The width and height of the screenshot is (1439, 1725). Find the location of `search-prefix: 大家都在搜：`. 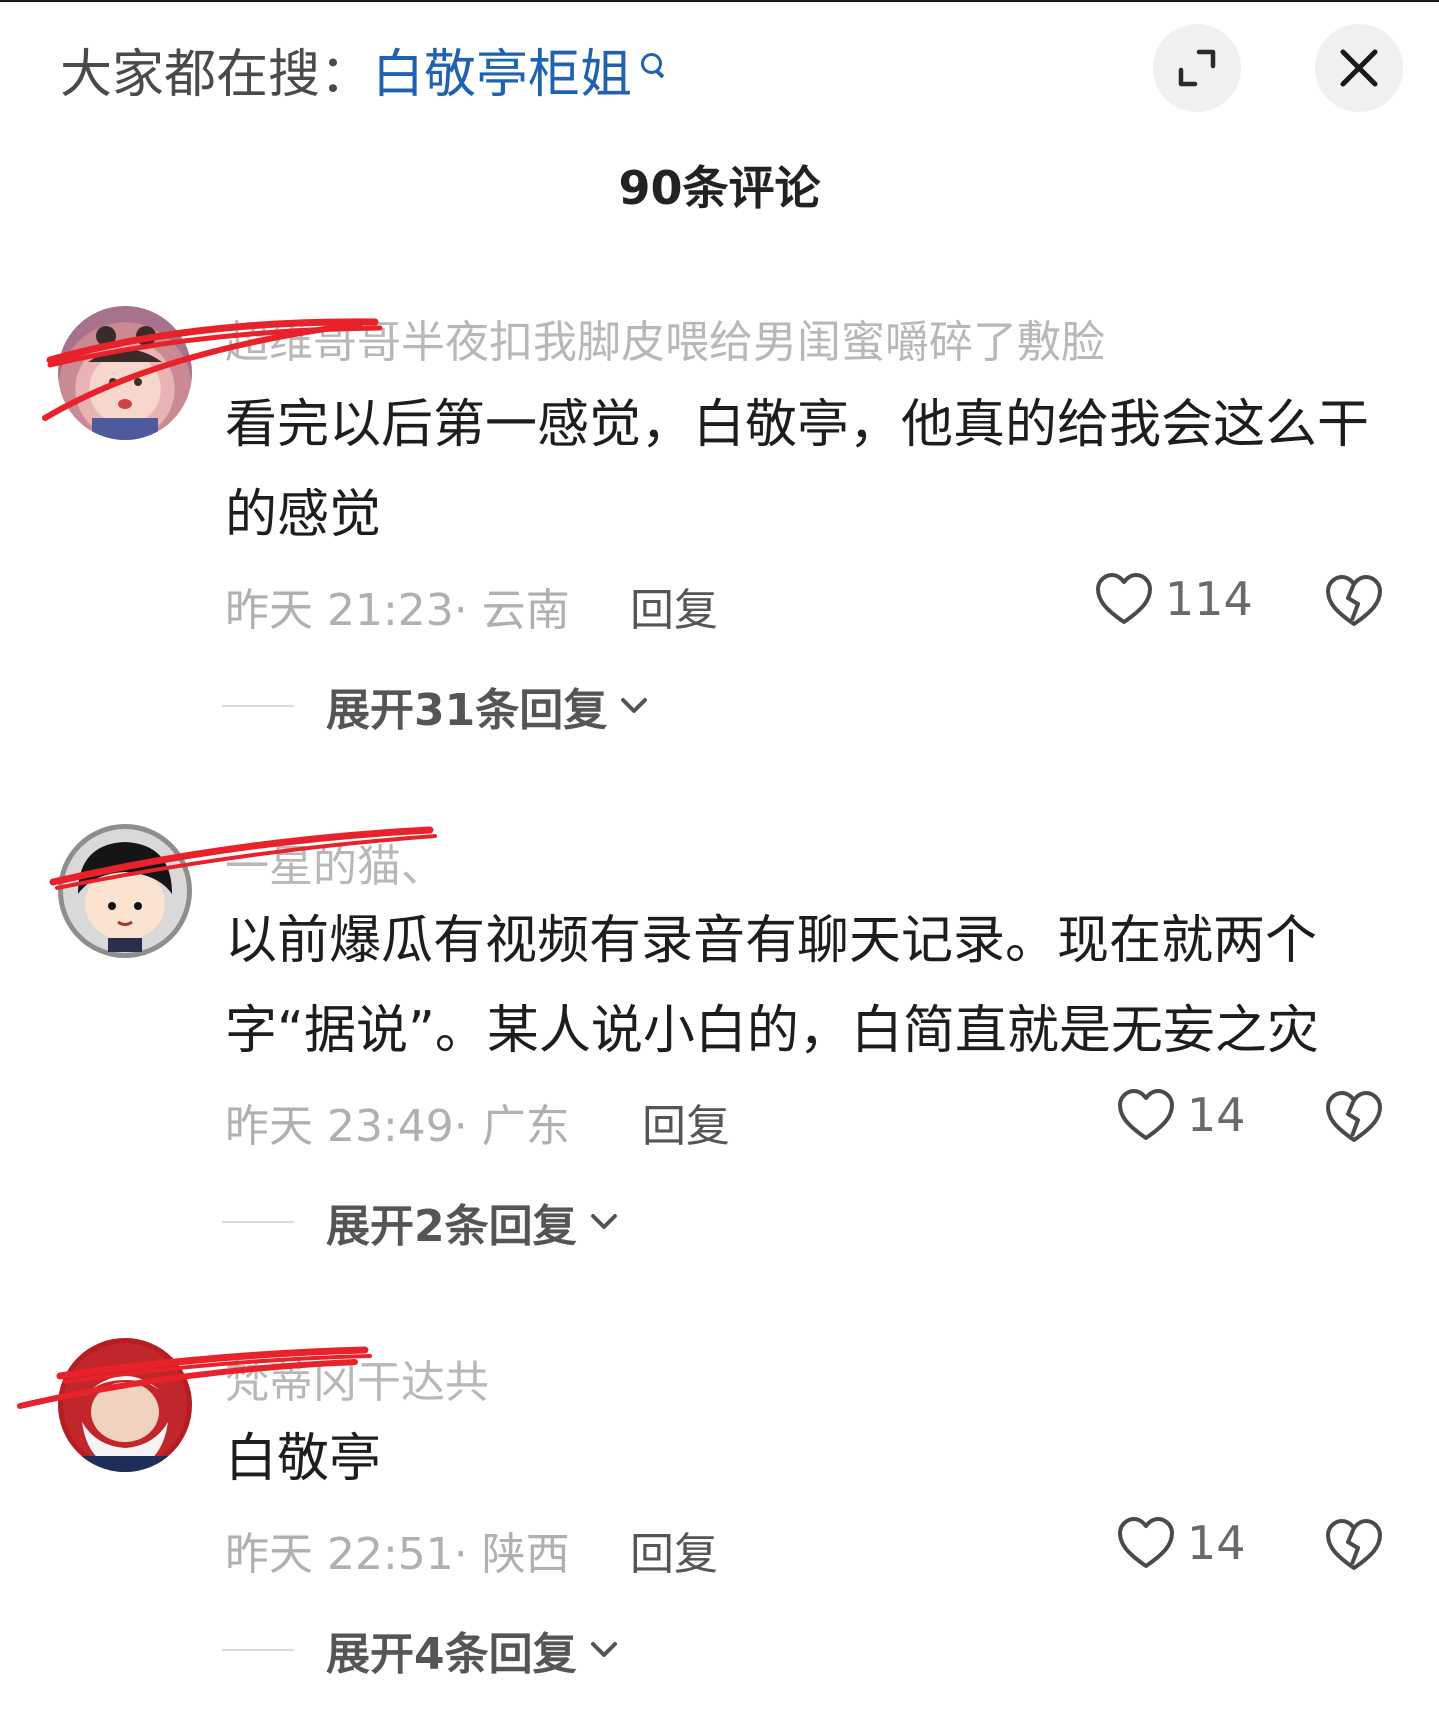

search-prefix: 大家都在搜： is located at coordinates (216, 74).